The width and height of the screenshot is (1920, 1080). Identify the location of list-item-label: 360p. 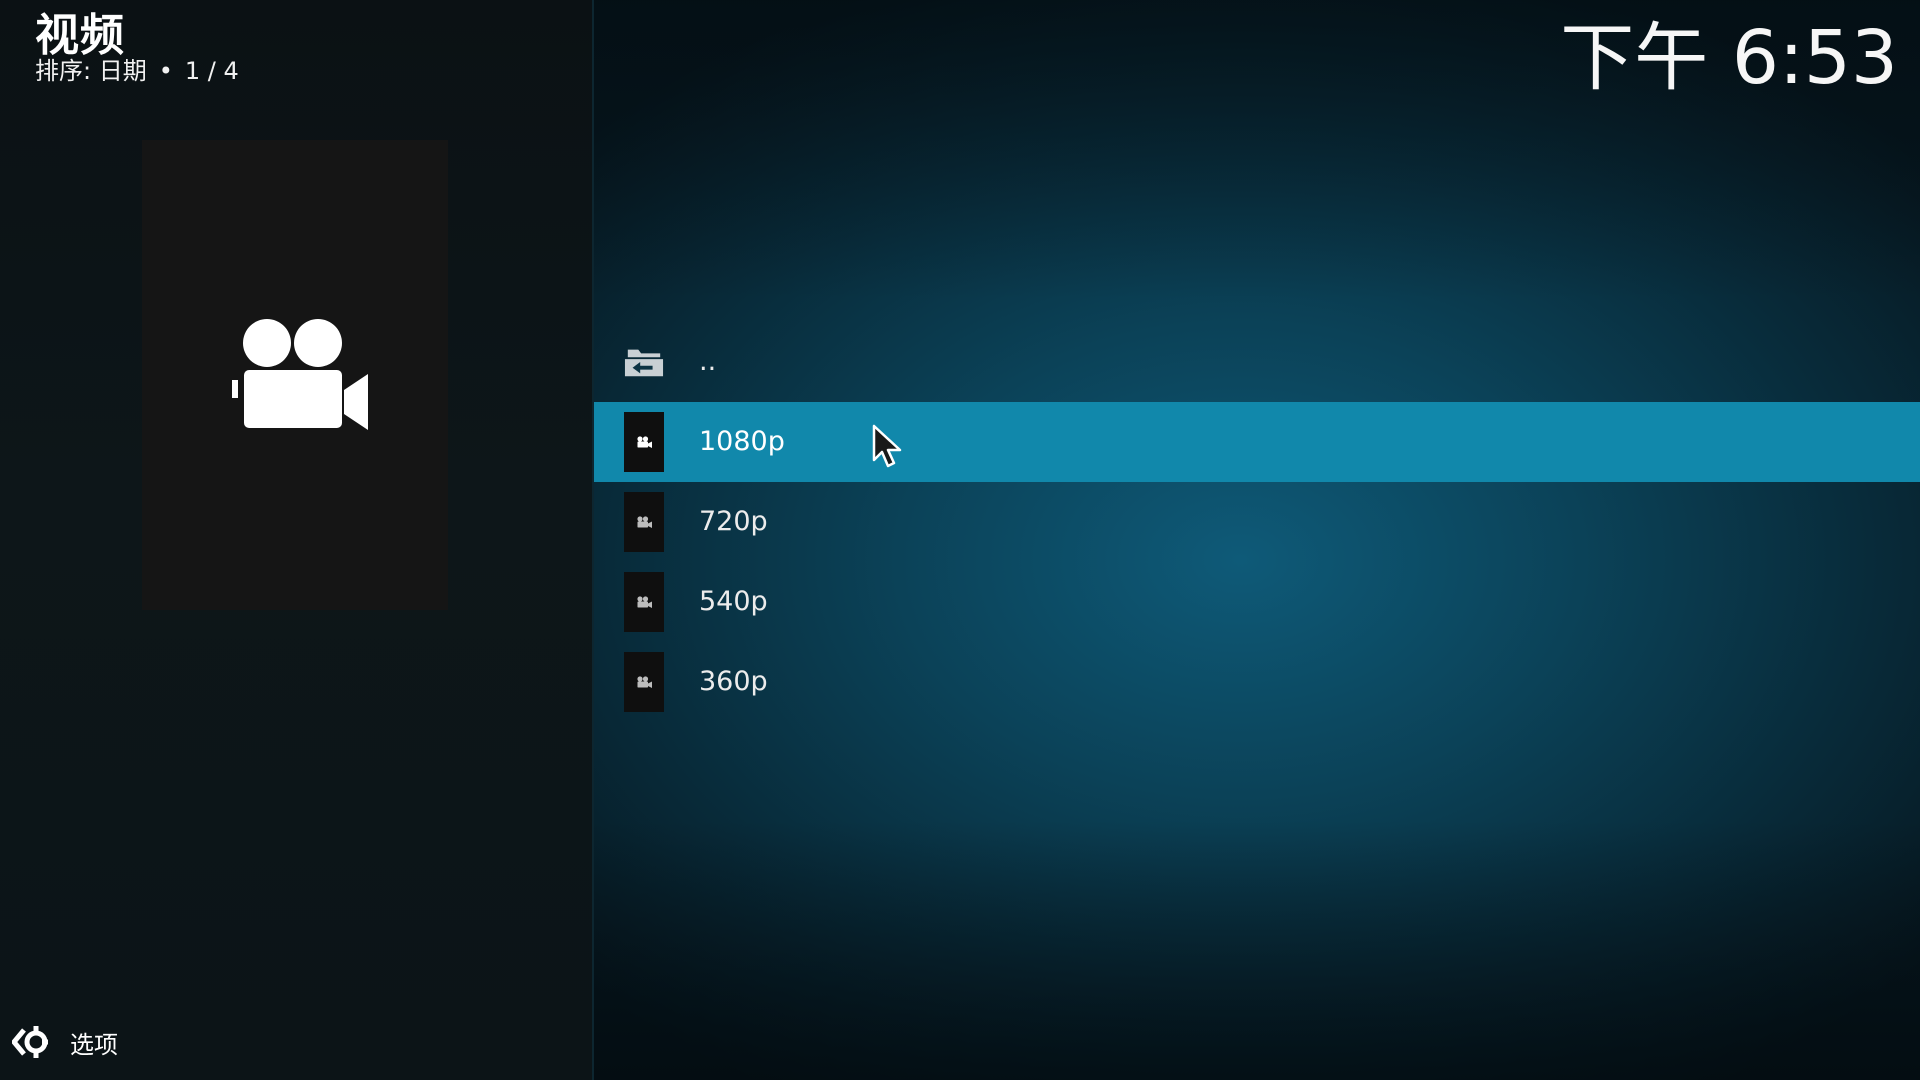
(733, 681).